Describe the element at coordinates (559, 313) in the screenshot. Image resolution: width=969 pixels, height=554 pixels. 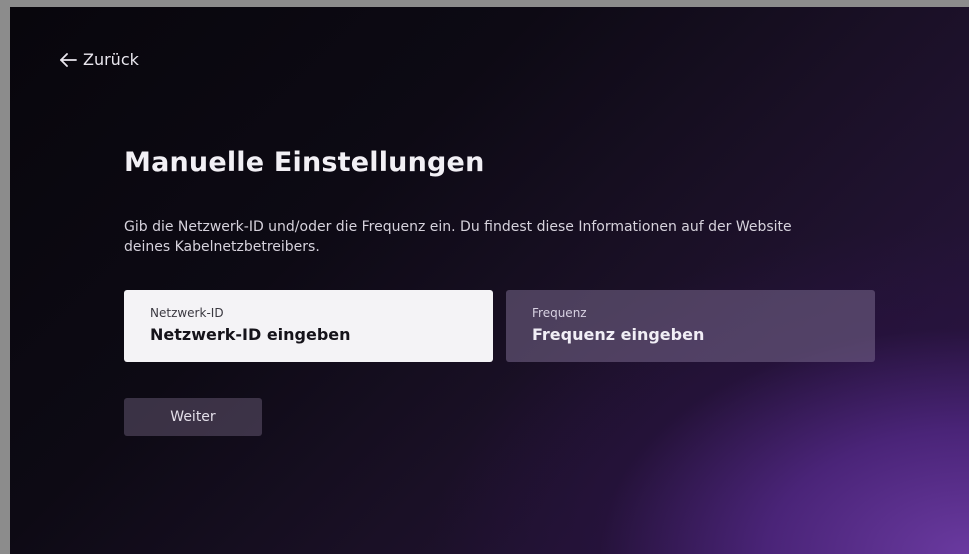
I see `frequency-label: Frequenz` at that location.